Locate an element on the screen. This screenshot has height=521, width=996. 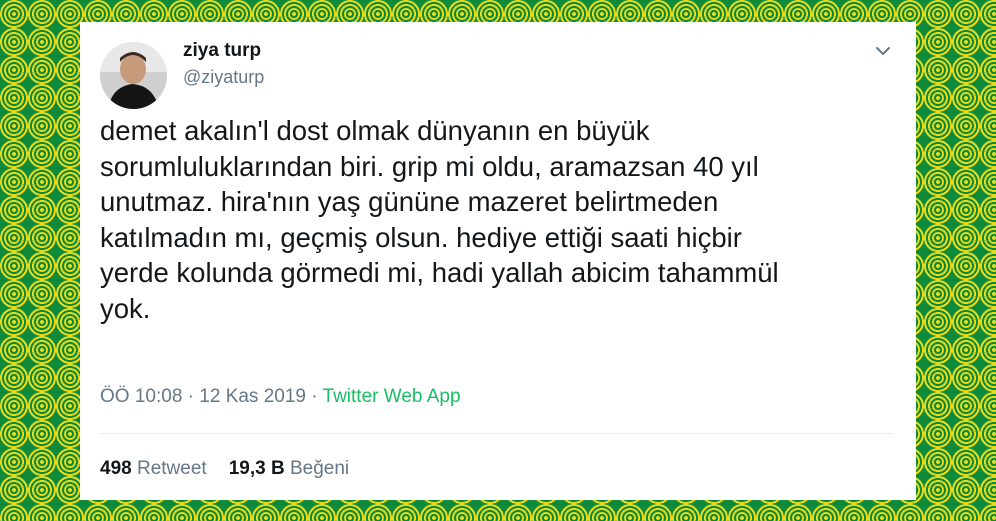
tweet-time: ÖÖ 10:08 is located at coordinates (141, 396).